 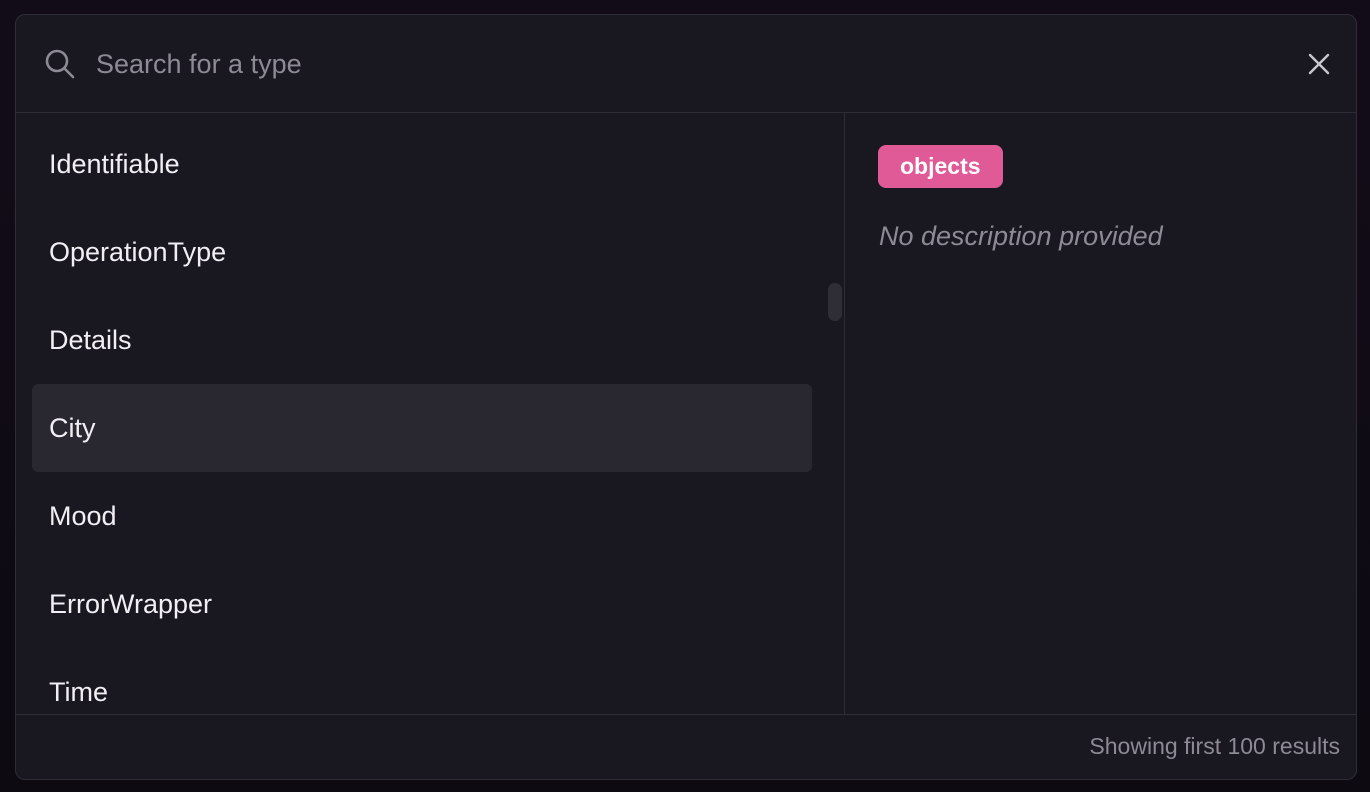 What do you see at coordinates (422, 681) in the screenshot?
I see `list-item-time: Time` at bounding box center [422, 681].